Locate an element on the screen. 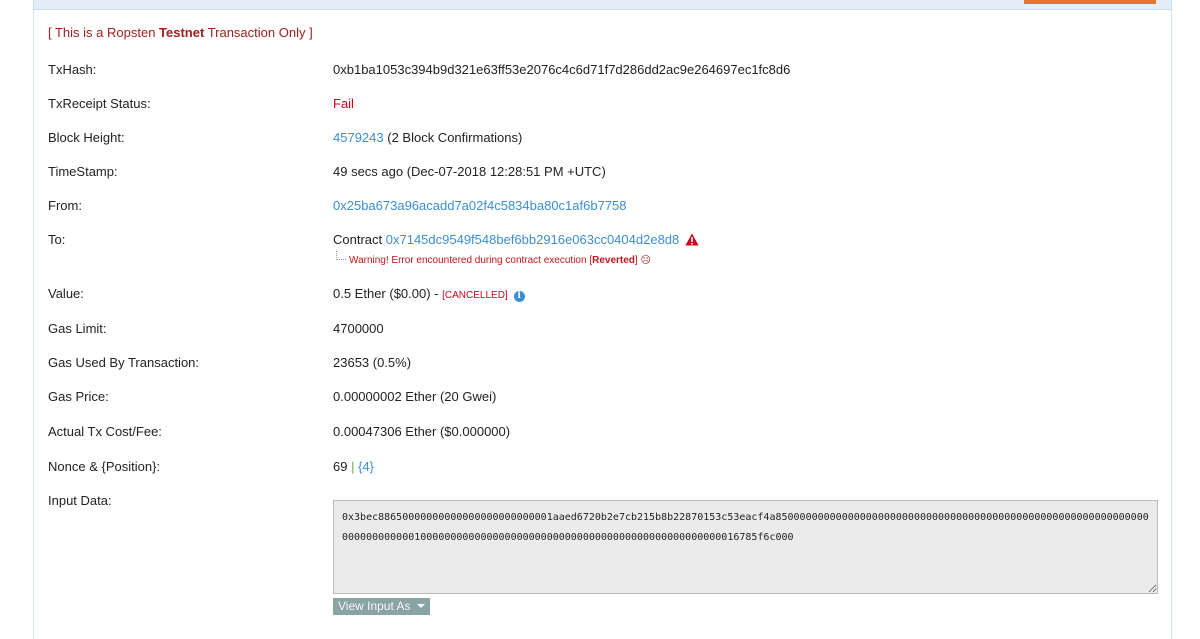 This screenshot has width=1200, height=639. gas-limit-value: 4700000 is located at coordinates (358, 328).